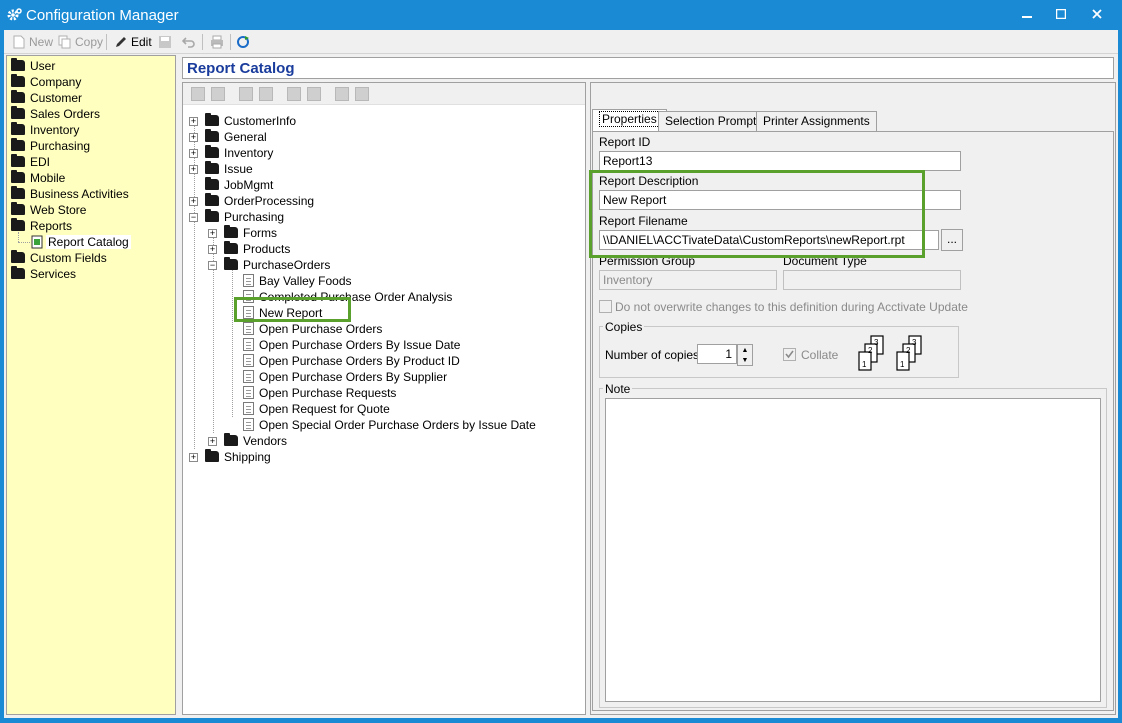 The height and width of the screenshot is (723, 1122). Describe the element at coordinates (236, 217) in the screenshot. I see `tree-node-purchasing: − Purchasing` at that location.